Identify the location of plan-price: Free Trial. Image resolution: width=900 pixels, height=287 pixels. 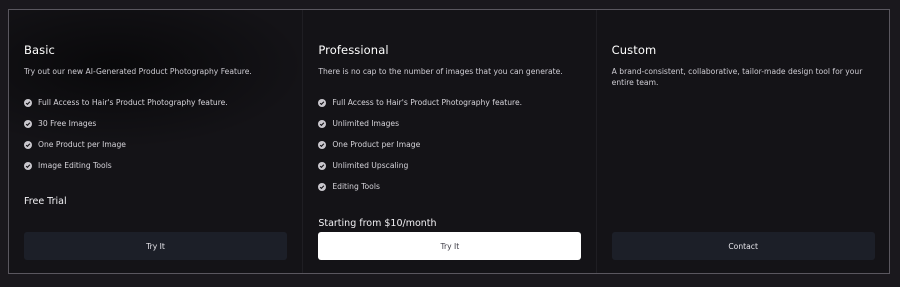
(45, 201).